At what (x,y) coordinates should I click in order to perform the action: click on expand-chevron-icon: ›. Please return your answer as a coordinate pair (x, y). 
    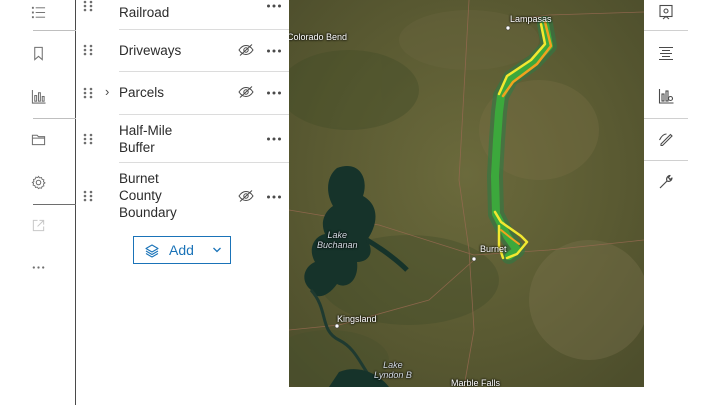
    Looking at the image, I should click on (107, 91).